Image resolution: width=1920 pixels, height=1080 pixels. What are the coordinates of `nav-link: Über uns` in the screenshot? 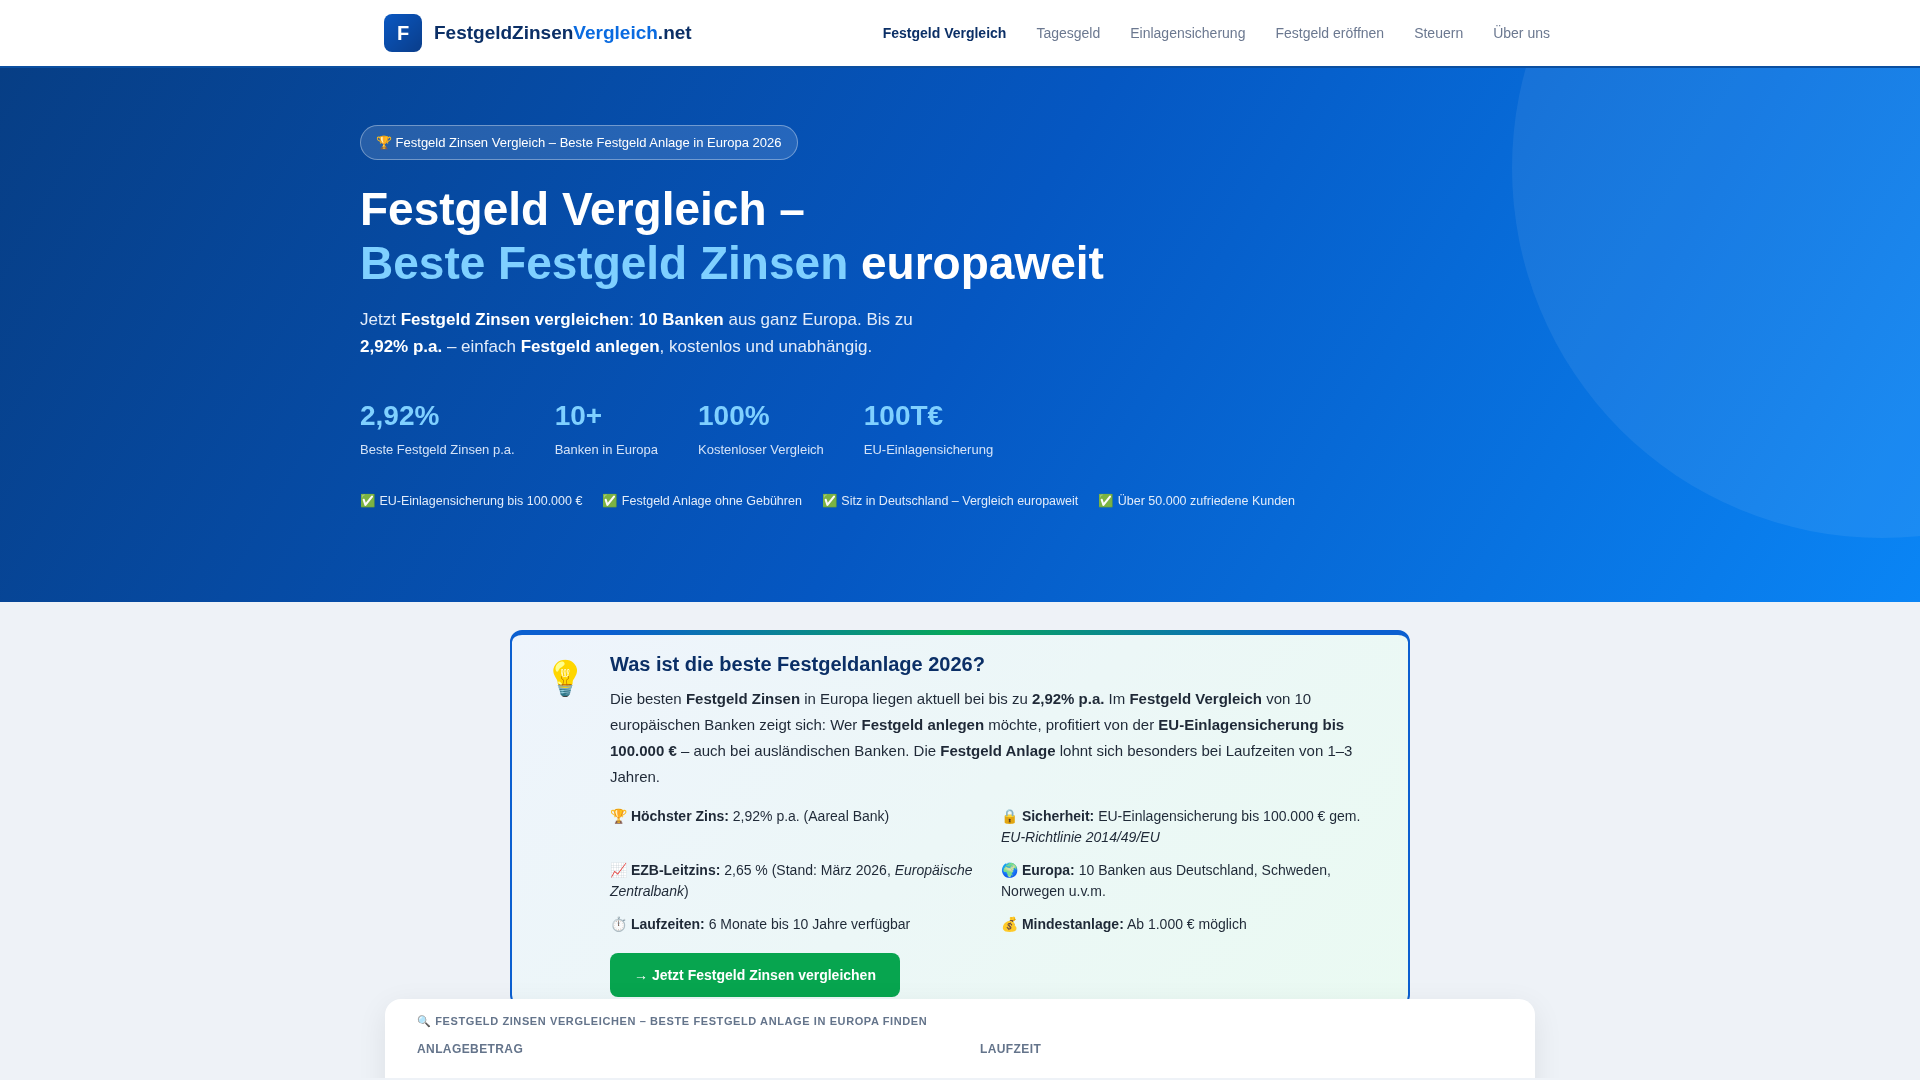 It's located at (1521, 33).